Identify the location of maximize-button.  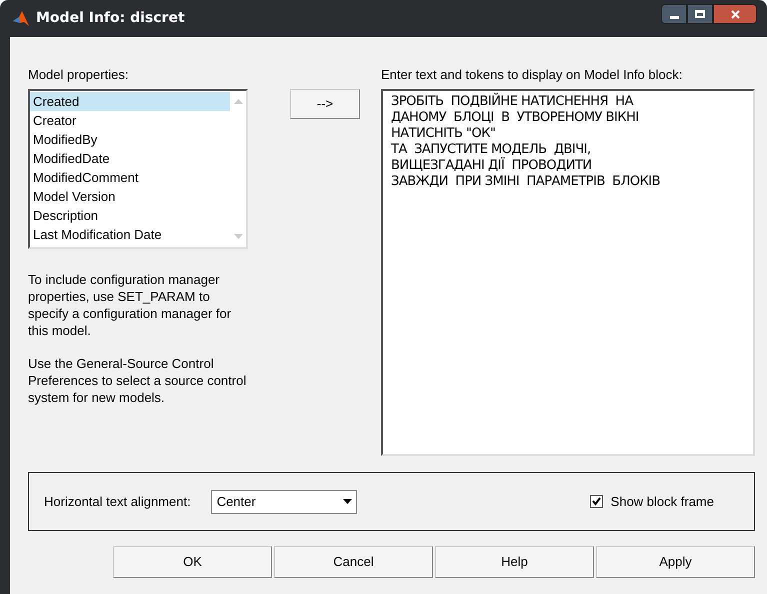
(700, 14).